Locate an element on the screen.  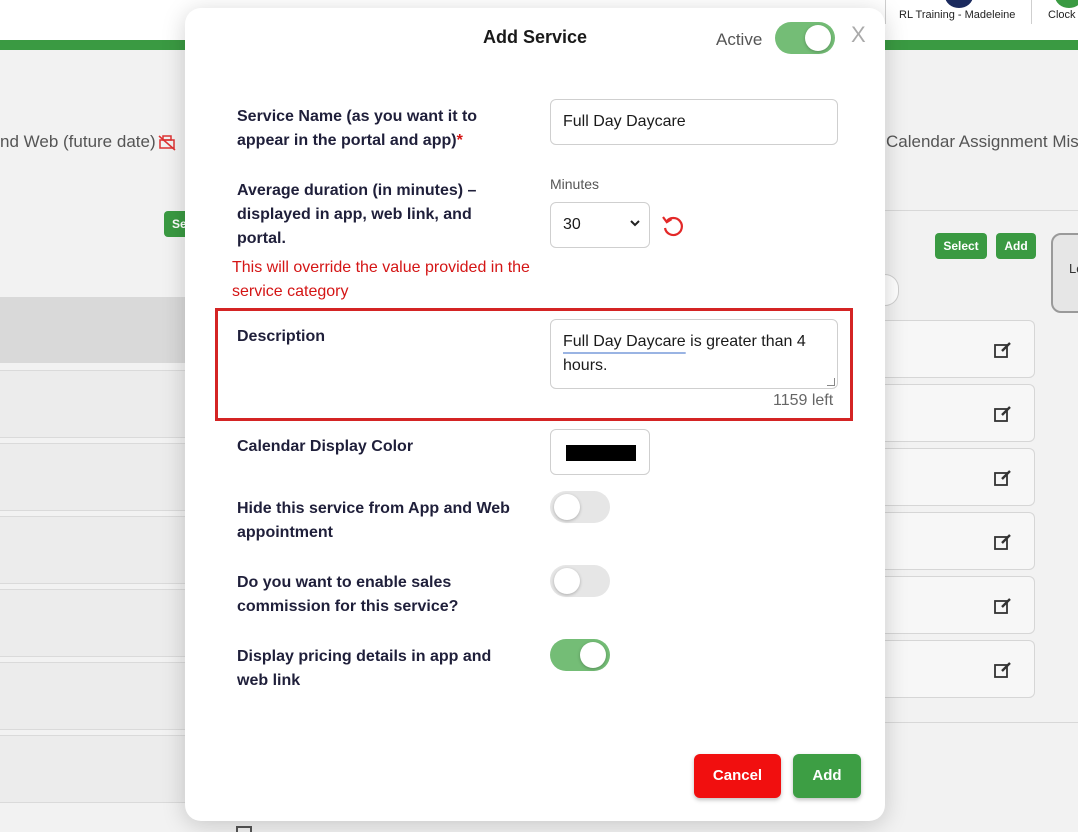
display-pricing-toggle is located at coordinates (580, 655).